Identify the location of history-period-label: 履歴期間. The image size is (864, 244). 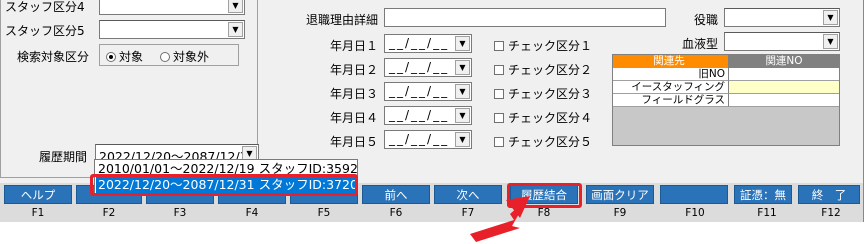
(63, 157).